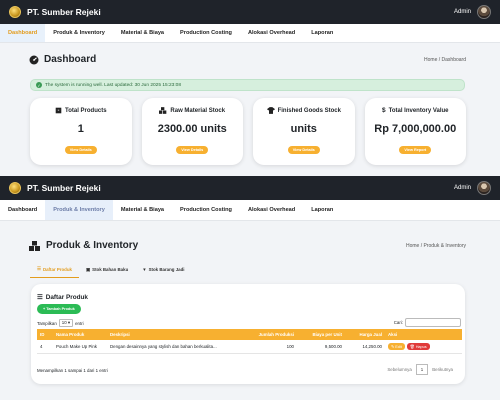  I want to click on panel-title: ☰ Daftar Produk, so click(62, 297).